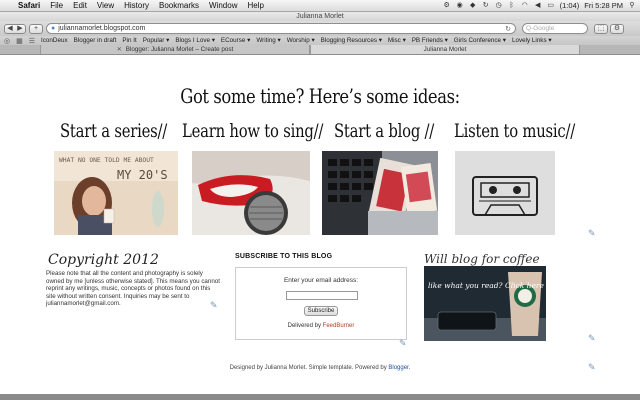  What do you see at coordinates (19, 41) in the screenshot?
I see `top-sites-icon: ▦` at bounding box center [19, 41].